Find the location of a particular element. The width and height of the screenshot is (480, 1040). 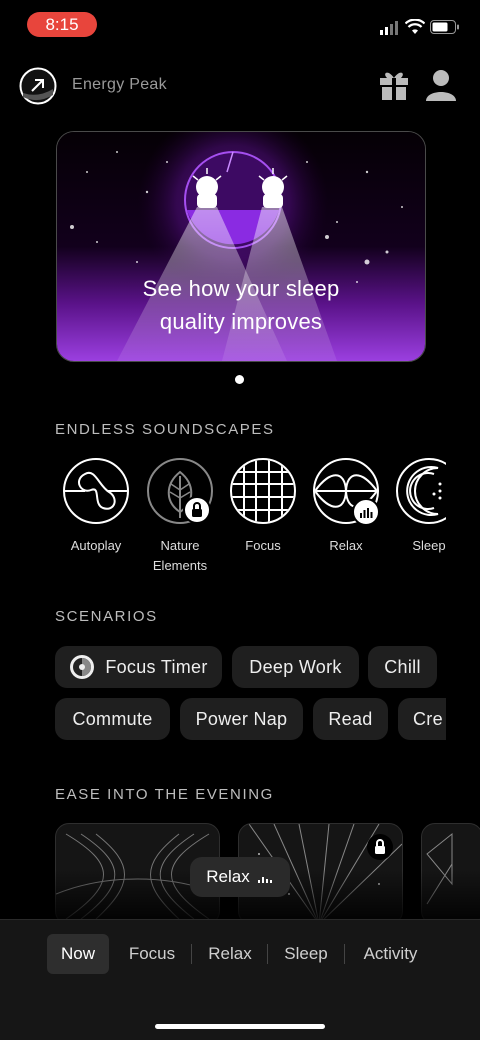

hero-headline: See how your sleep quality improves is located at coordinates (241, 305).